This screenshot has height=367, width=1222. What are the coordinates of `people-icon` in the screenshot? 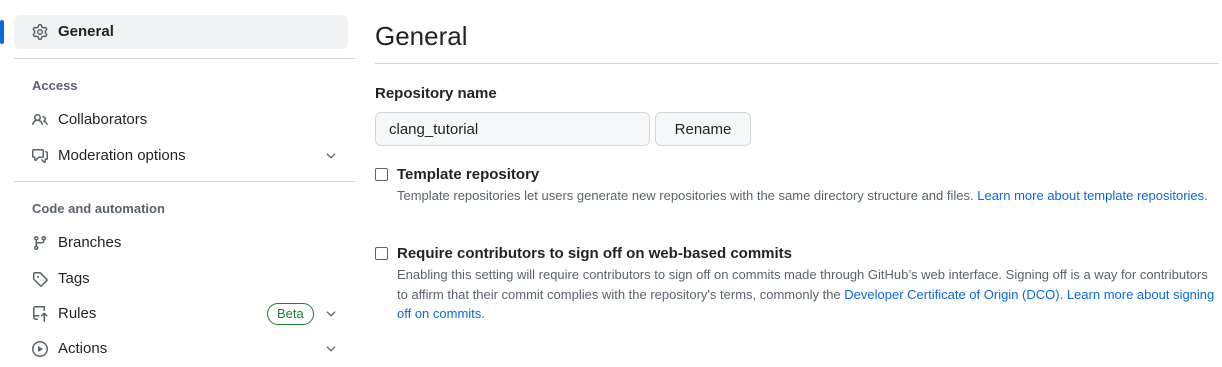 It's located at (40, 120).